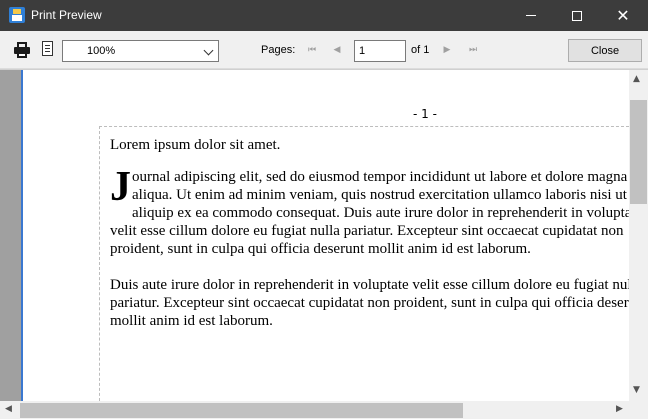  What do you see at coordinates (337, 50) in the screenshot?
I see `previous-page-button: ◀` at bounding box center [337, 50].